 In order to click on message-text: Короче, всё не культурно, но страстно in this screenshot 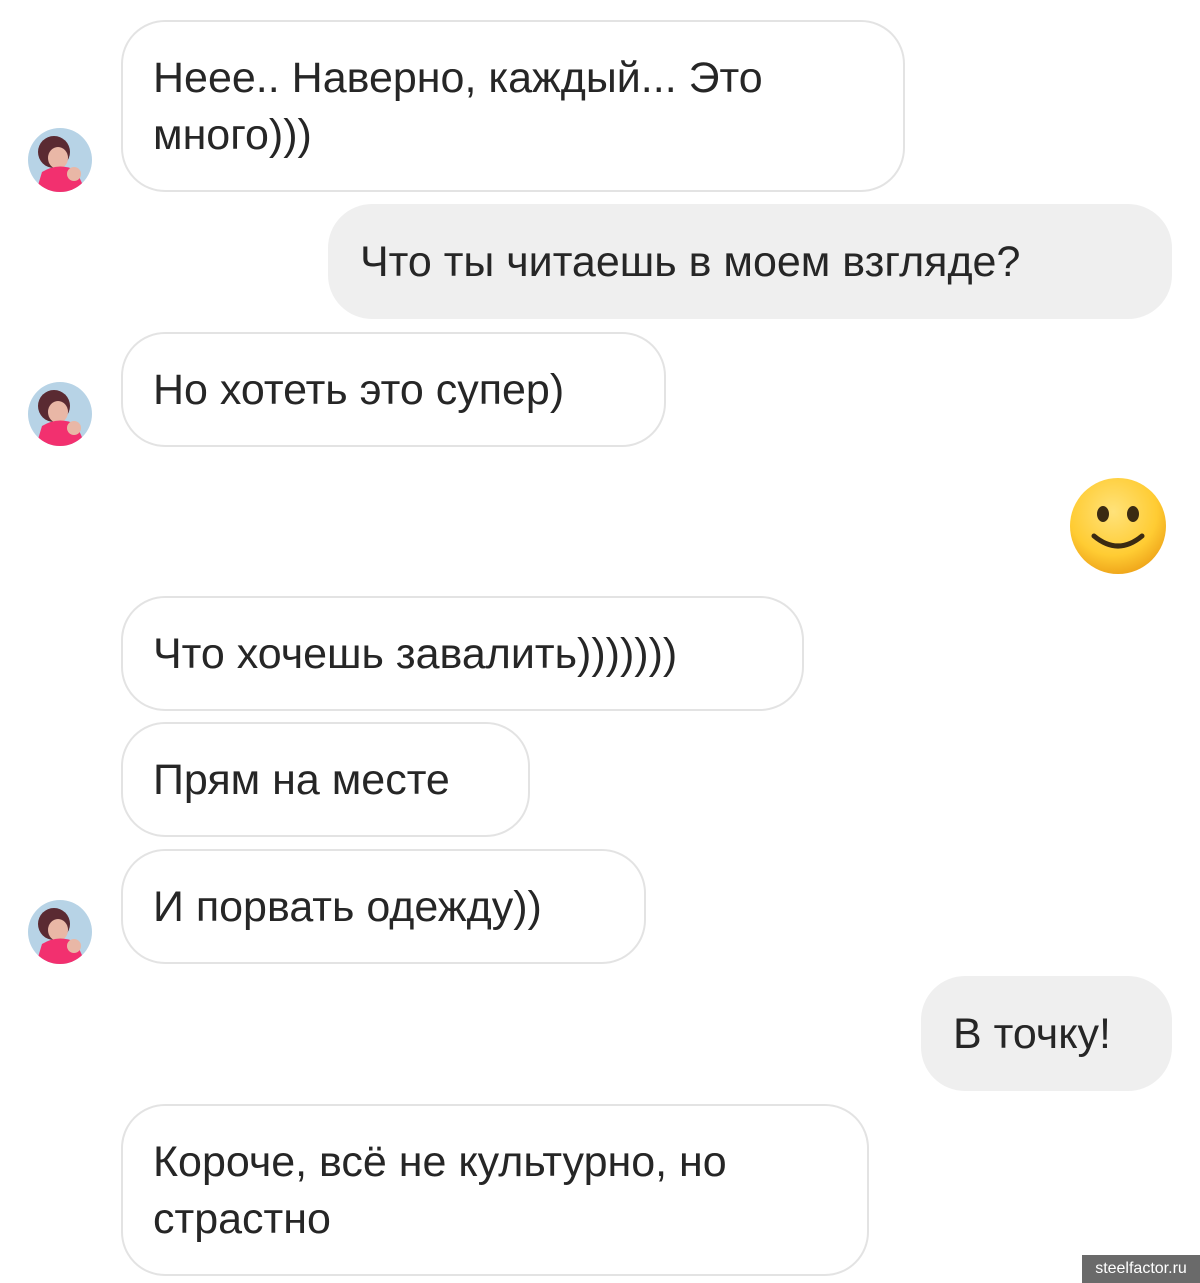, I will do `click(440, 1190)`.